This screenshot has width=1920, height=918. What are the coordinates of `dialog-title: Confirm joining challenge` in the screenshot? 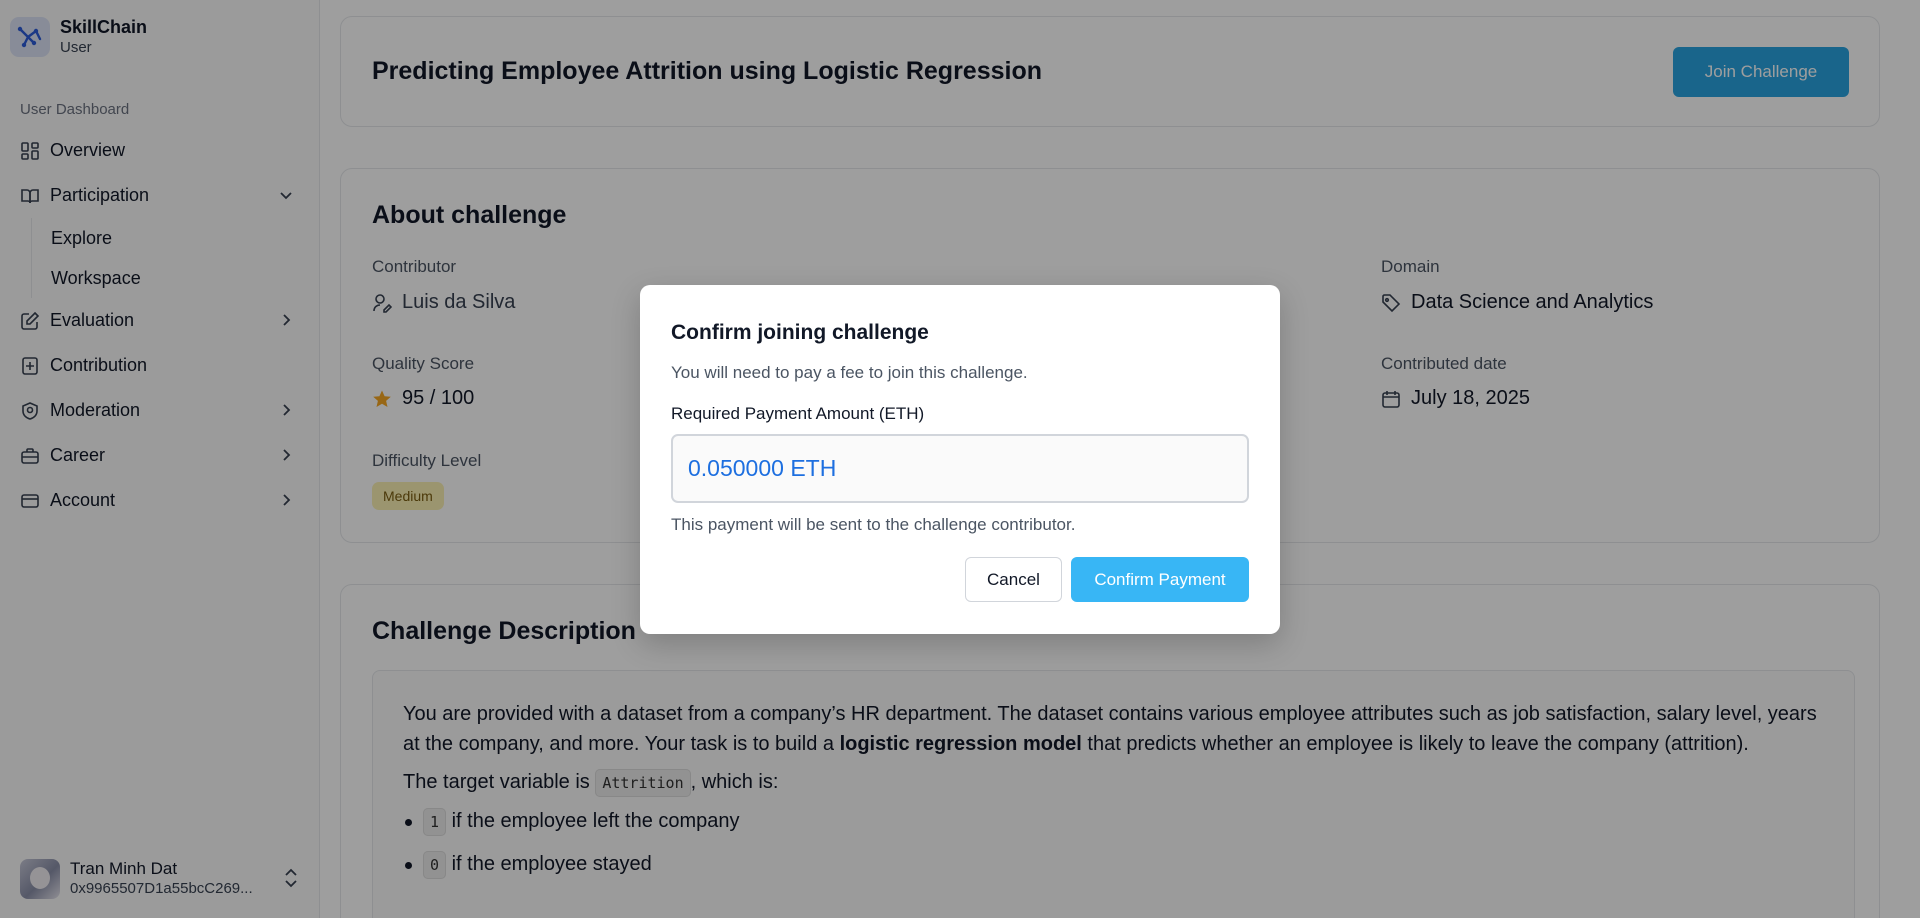 It's located at (800, 332).